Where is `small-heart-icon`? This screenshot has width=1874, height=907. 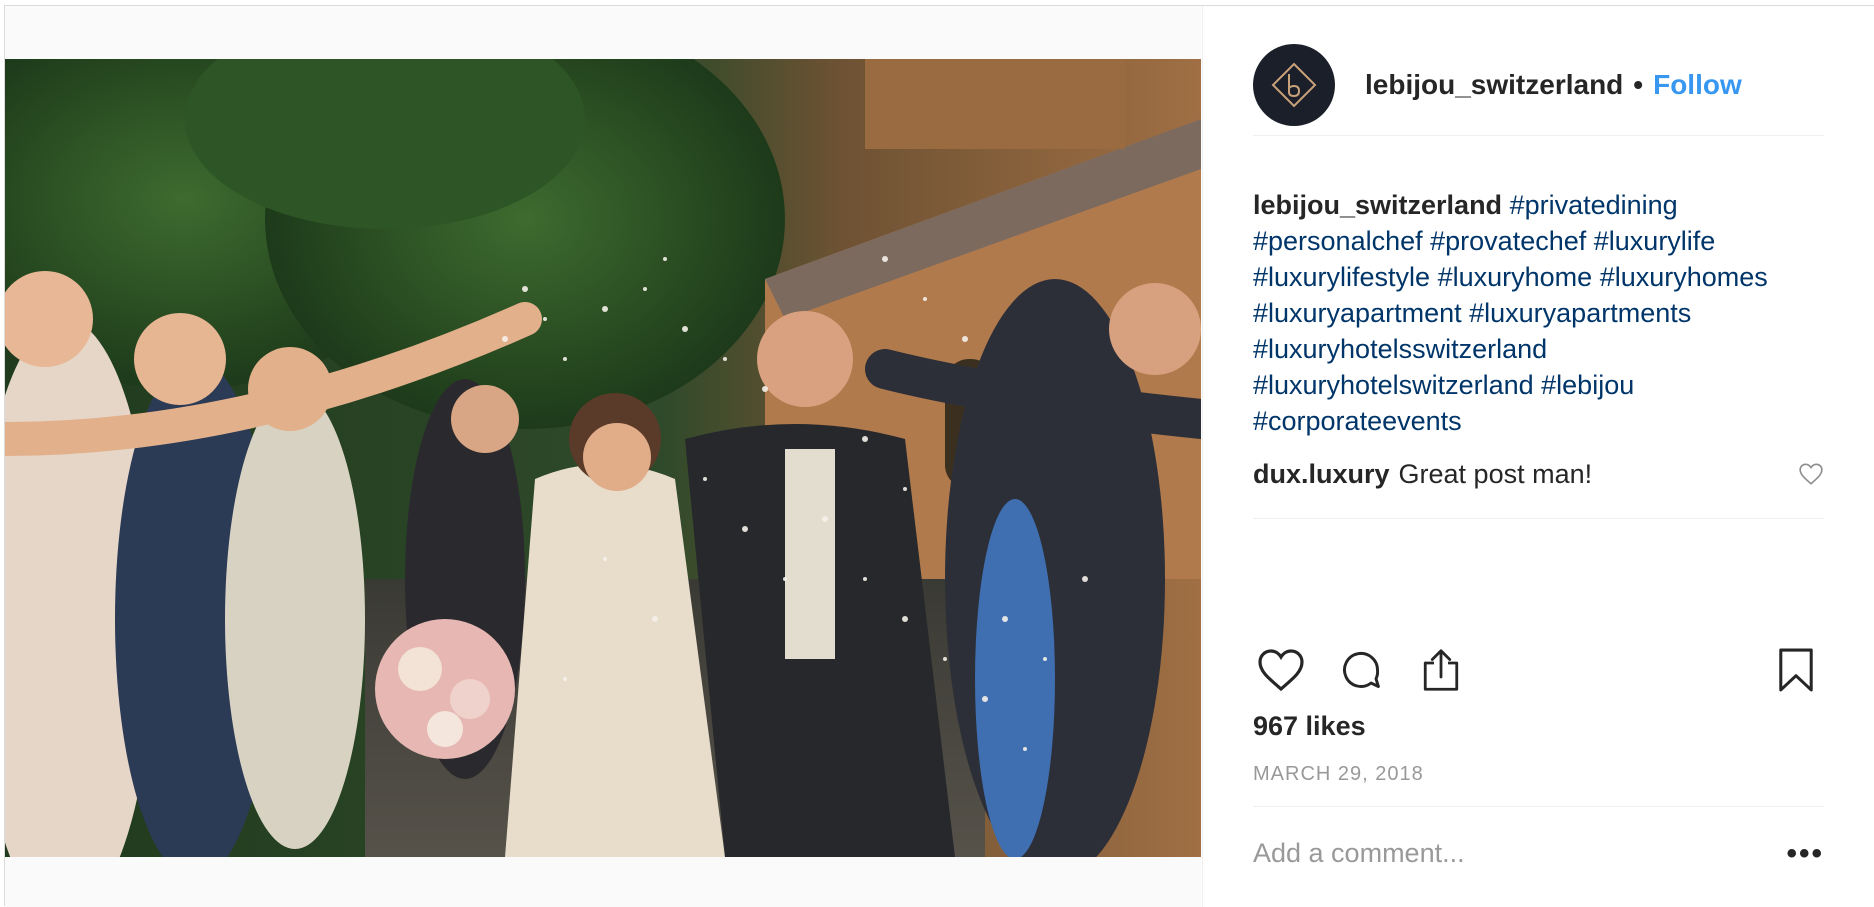 small-heart-icon is located at coordinates (1811, 474).